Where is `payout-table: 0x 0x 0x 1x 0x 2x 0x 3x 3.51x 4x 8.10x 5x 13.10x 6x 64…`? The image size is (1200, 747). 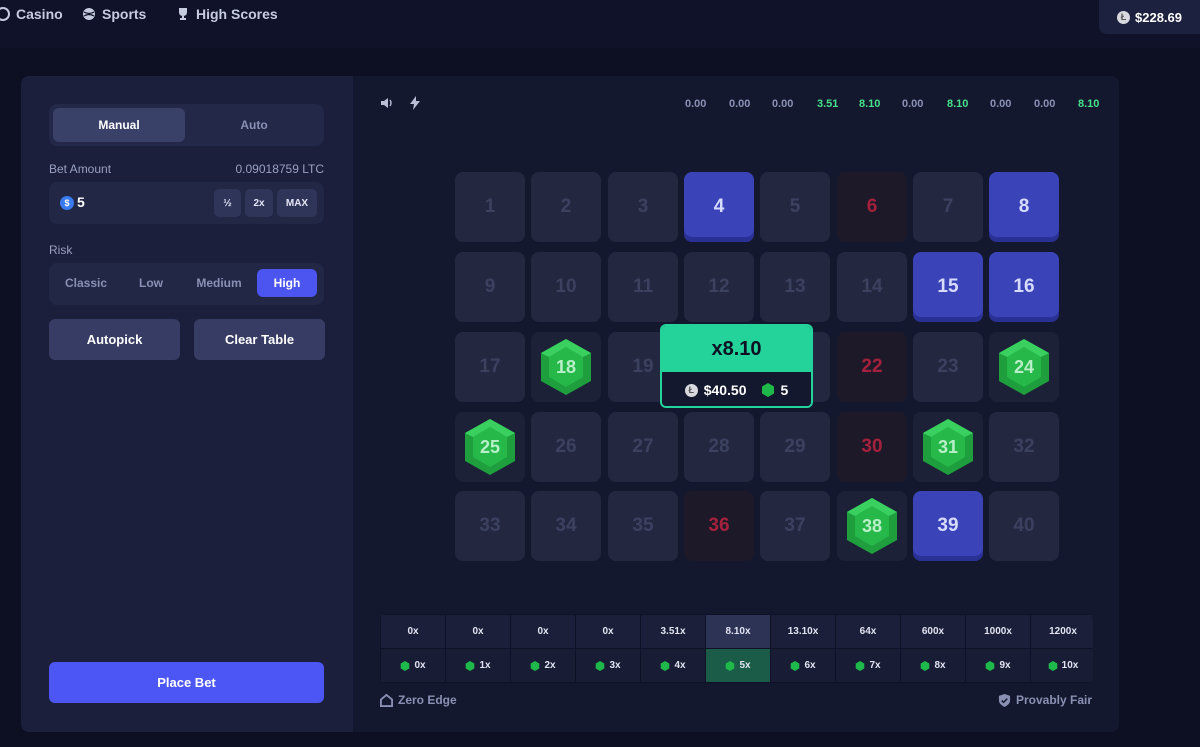
payout-table: 0x 0x 0x 1x 0x 2x 0x 3x 3.51x 4x 8.10x 5x 13.10x 6x 64… is located at coordinates (736, 648).